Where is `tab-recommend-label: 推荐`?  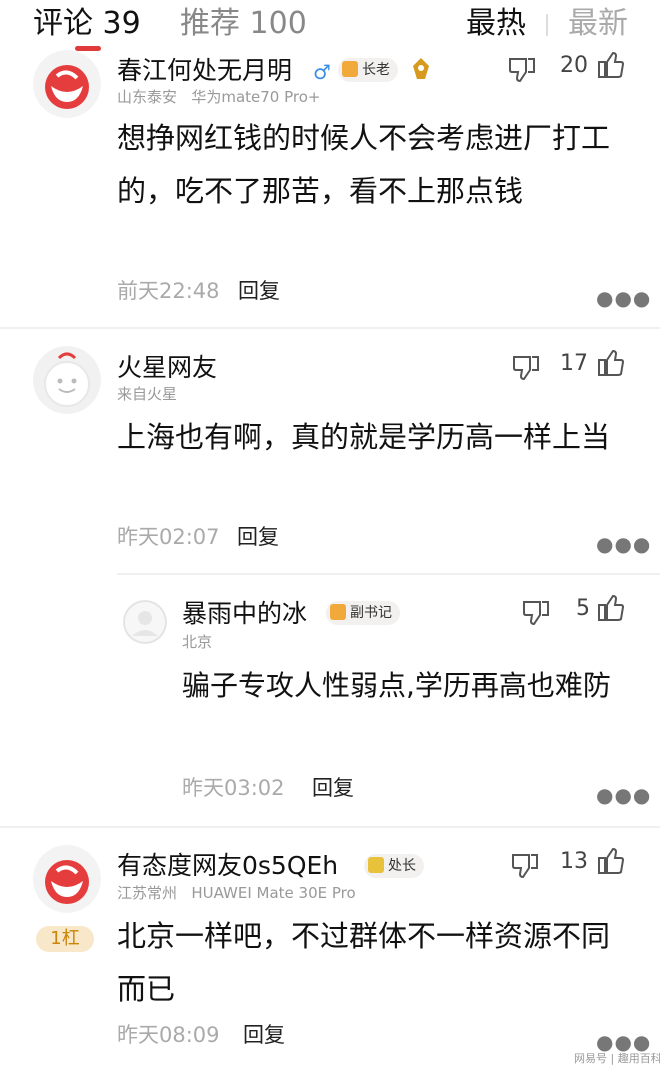
tab-recommend-label: 推荐 is located at coordinates (210, 23).